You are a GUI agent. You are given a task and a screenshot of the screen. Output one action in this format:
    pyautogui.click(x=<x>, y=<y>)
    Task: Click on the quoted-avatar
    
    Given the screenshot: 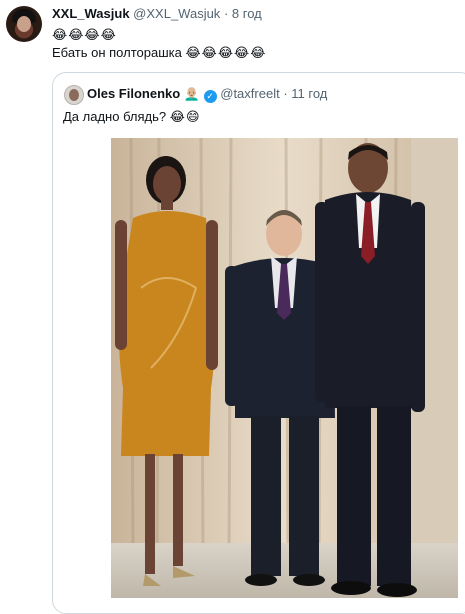 What is the action you would take?
    pyautogui.click(x=74, y=95)
    